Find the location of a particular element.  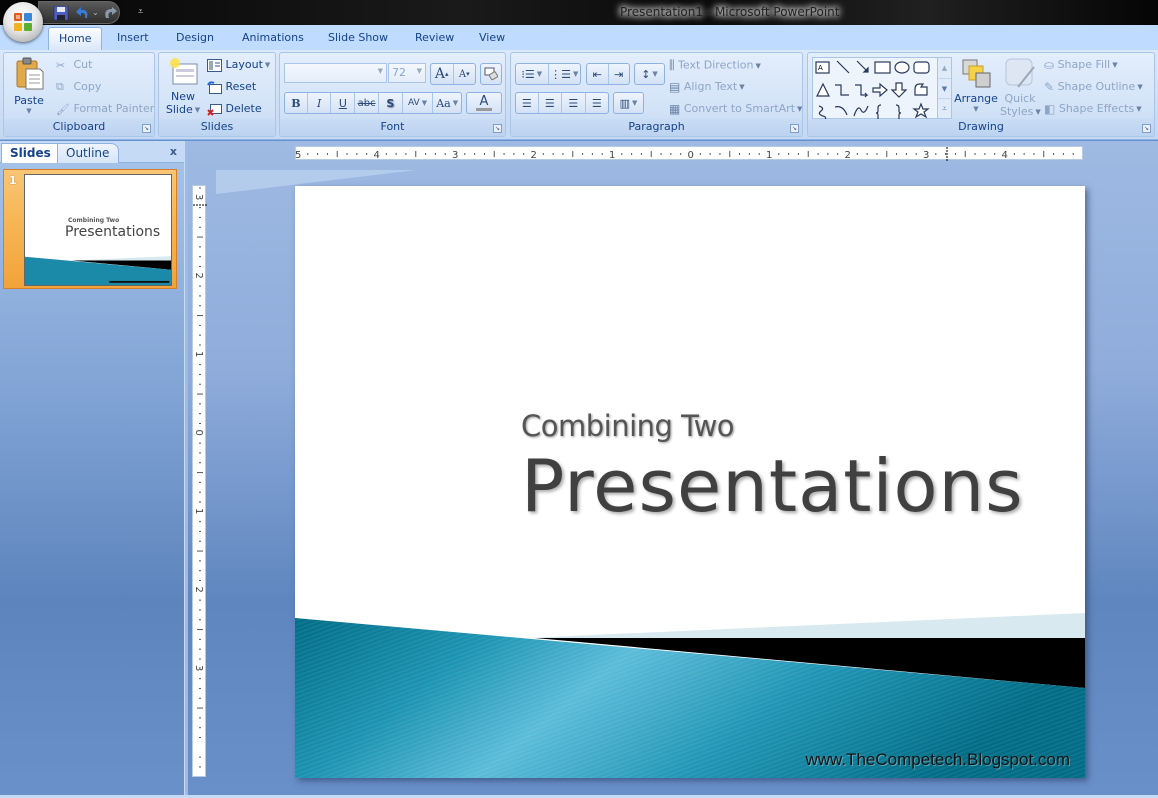

gallery-scroll: ▲ ▼ ⩡ is located at coordinates (944, 88).